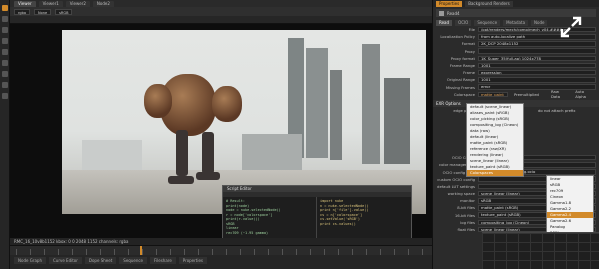 The width and height of the screenshot is (599, 269). I want to click on viewer-colorspace-dropdown: sRGB, so click(64, 11).